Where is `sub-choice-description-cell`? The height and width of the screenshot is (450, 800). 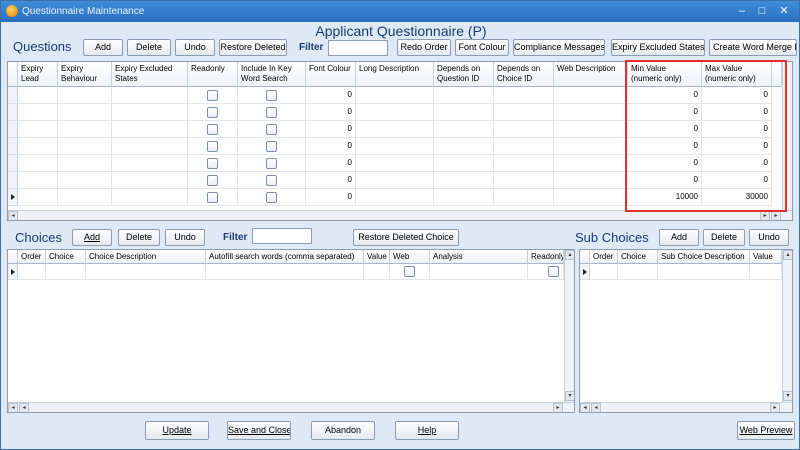
sub-choice-description-cell is located at coordinates (704, 272).